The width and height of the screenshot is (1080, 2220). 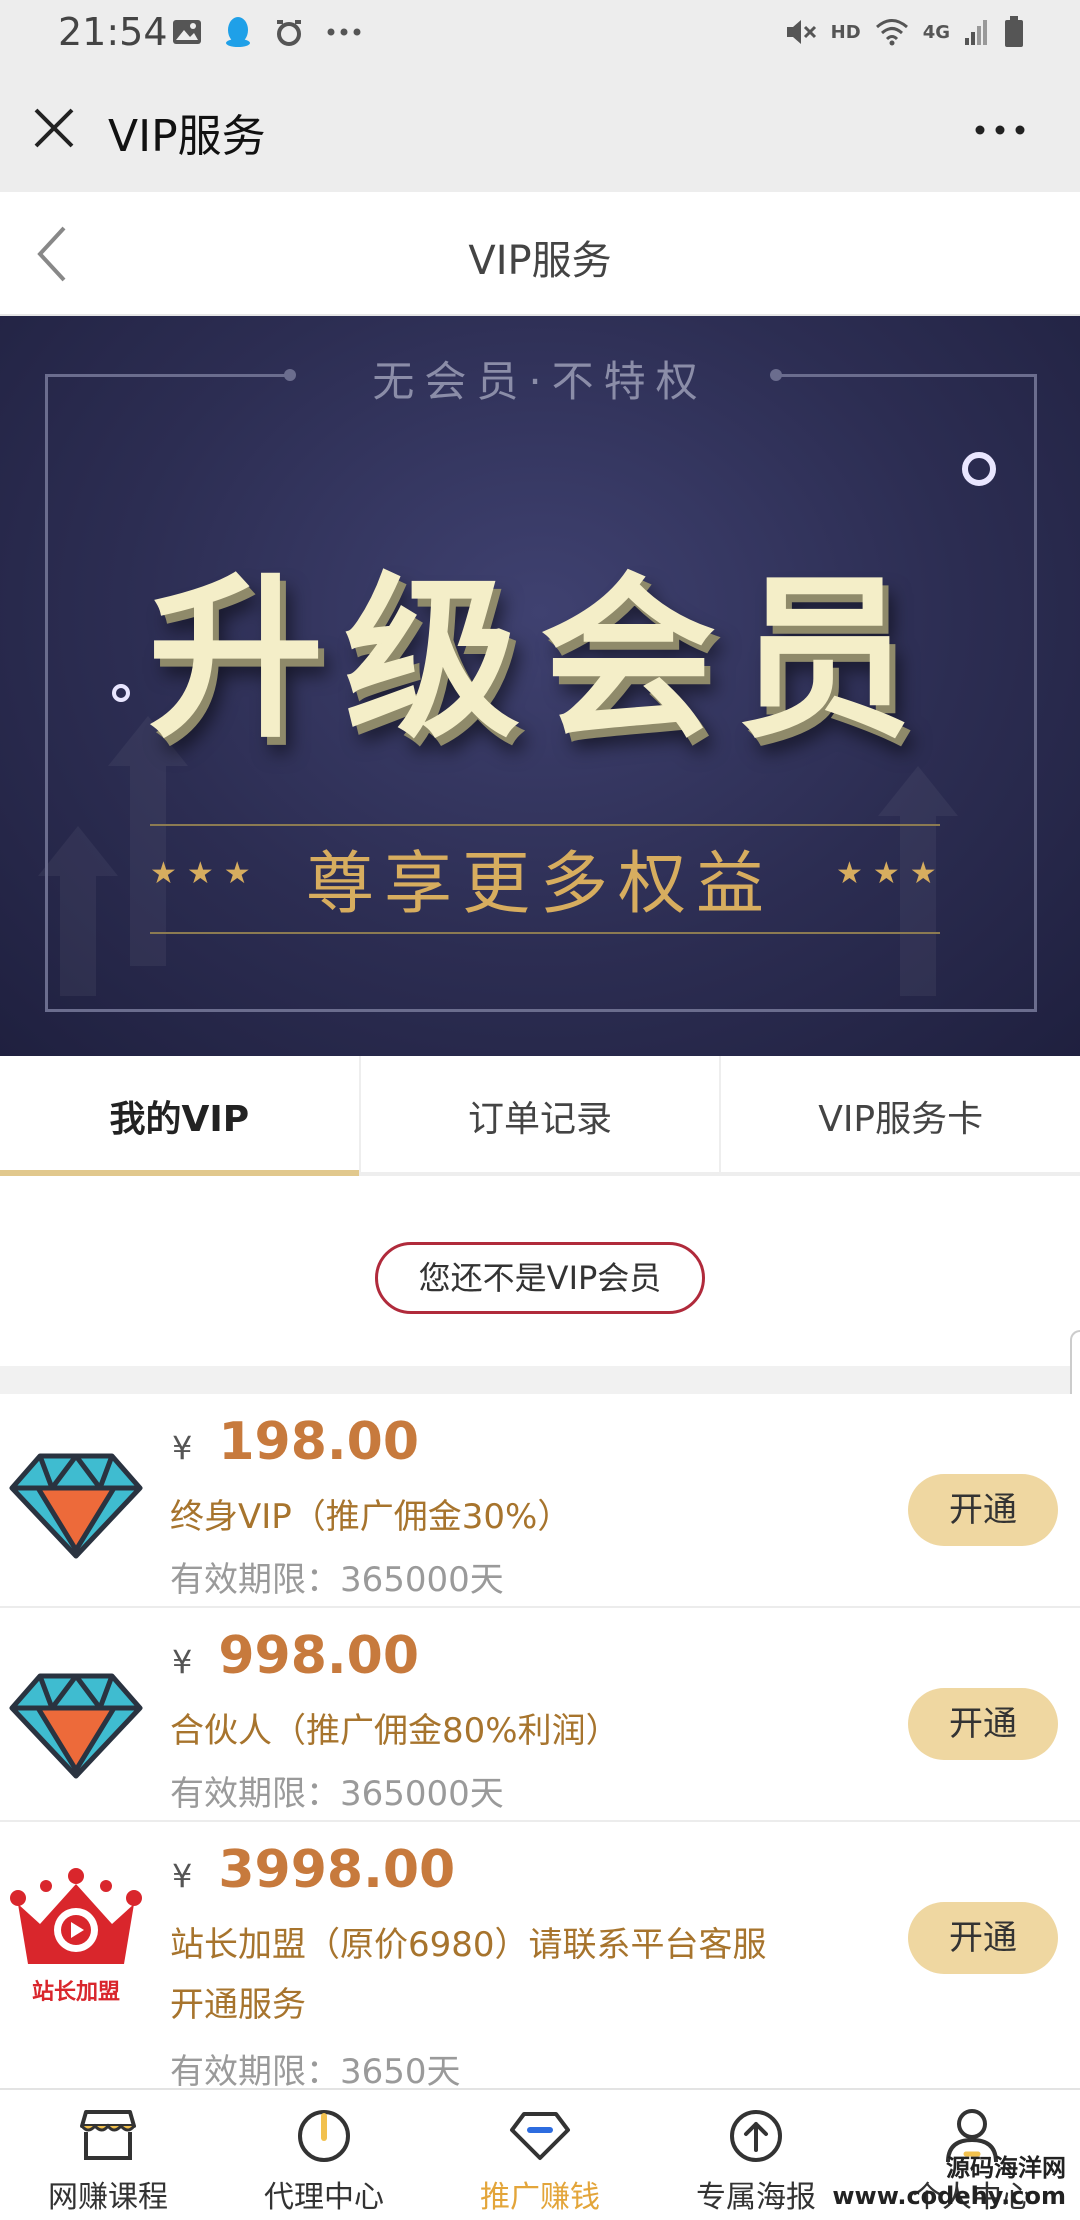 I want to click on banner-stars-right: ★★★, so click(x=891, y=873).